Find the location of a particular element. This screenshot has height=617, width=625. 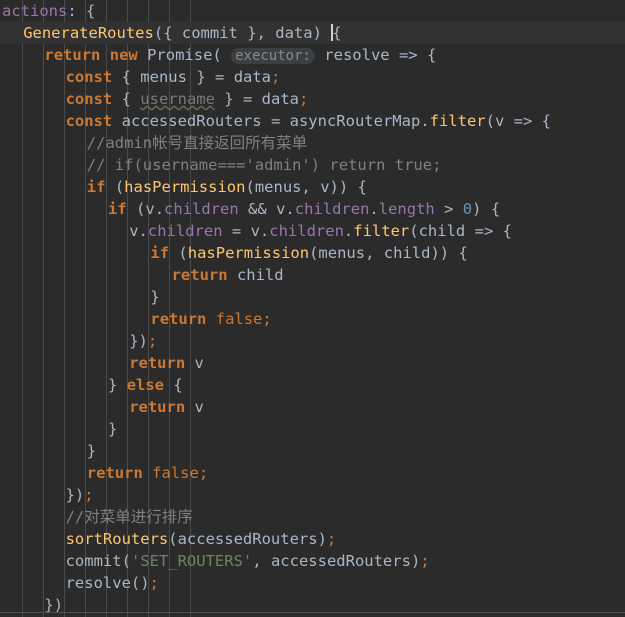

code-line: return child is located at coordinates (312, 275).